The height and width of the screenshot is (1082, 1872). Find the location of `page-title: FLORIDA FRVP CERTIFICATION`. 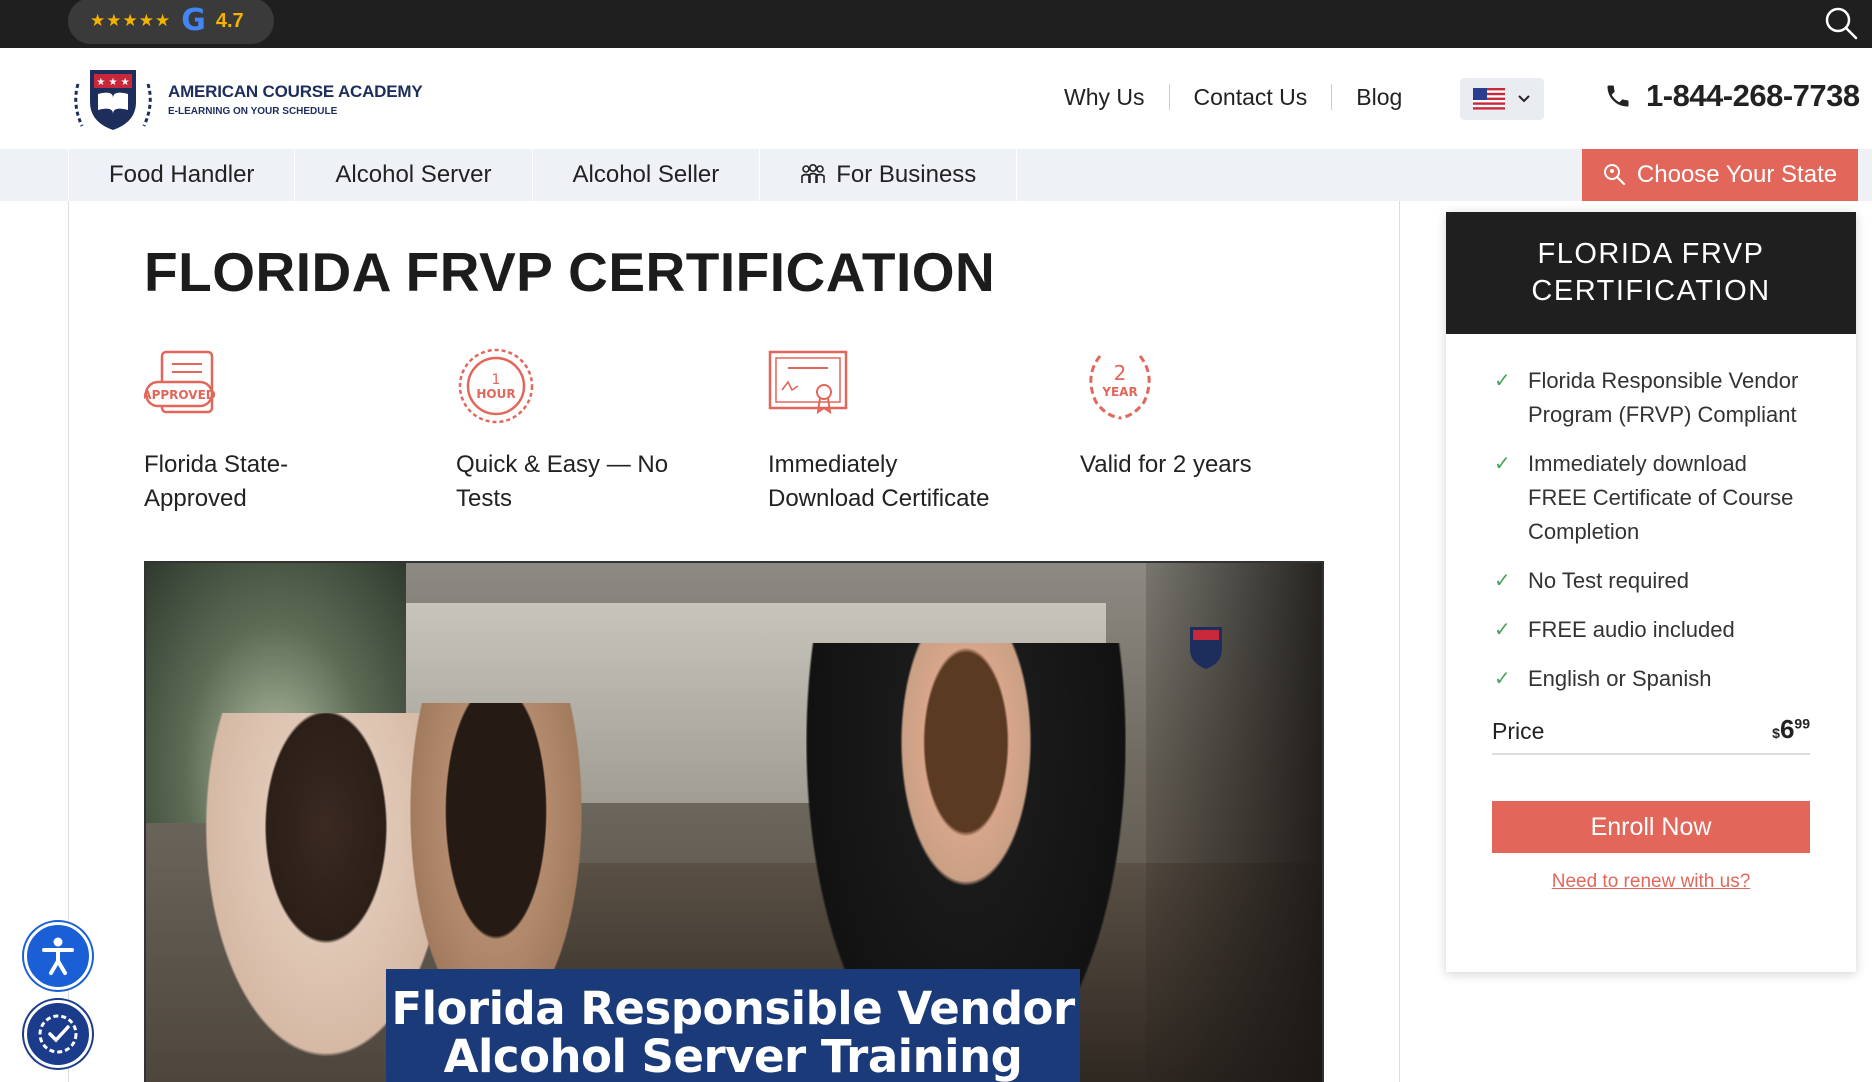

page-title: FLORIDA FRVP CERTIFICATION is located at coordinates (570, 272).